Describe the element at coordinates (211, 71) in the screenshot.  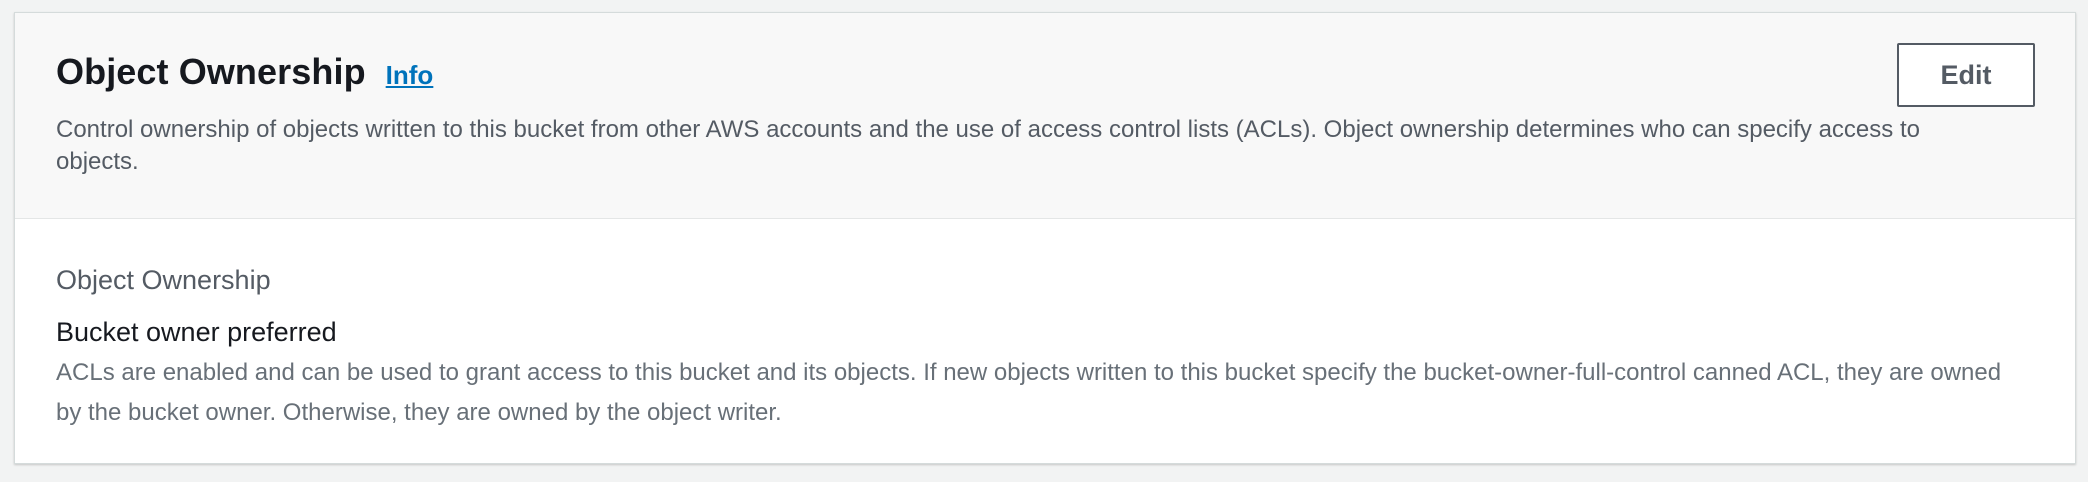
I see `panel-title: Object Ownership` at that location.